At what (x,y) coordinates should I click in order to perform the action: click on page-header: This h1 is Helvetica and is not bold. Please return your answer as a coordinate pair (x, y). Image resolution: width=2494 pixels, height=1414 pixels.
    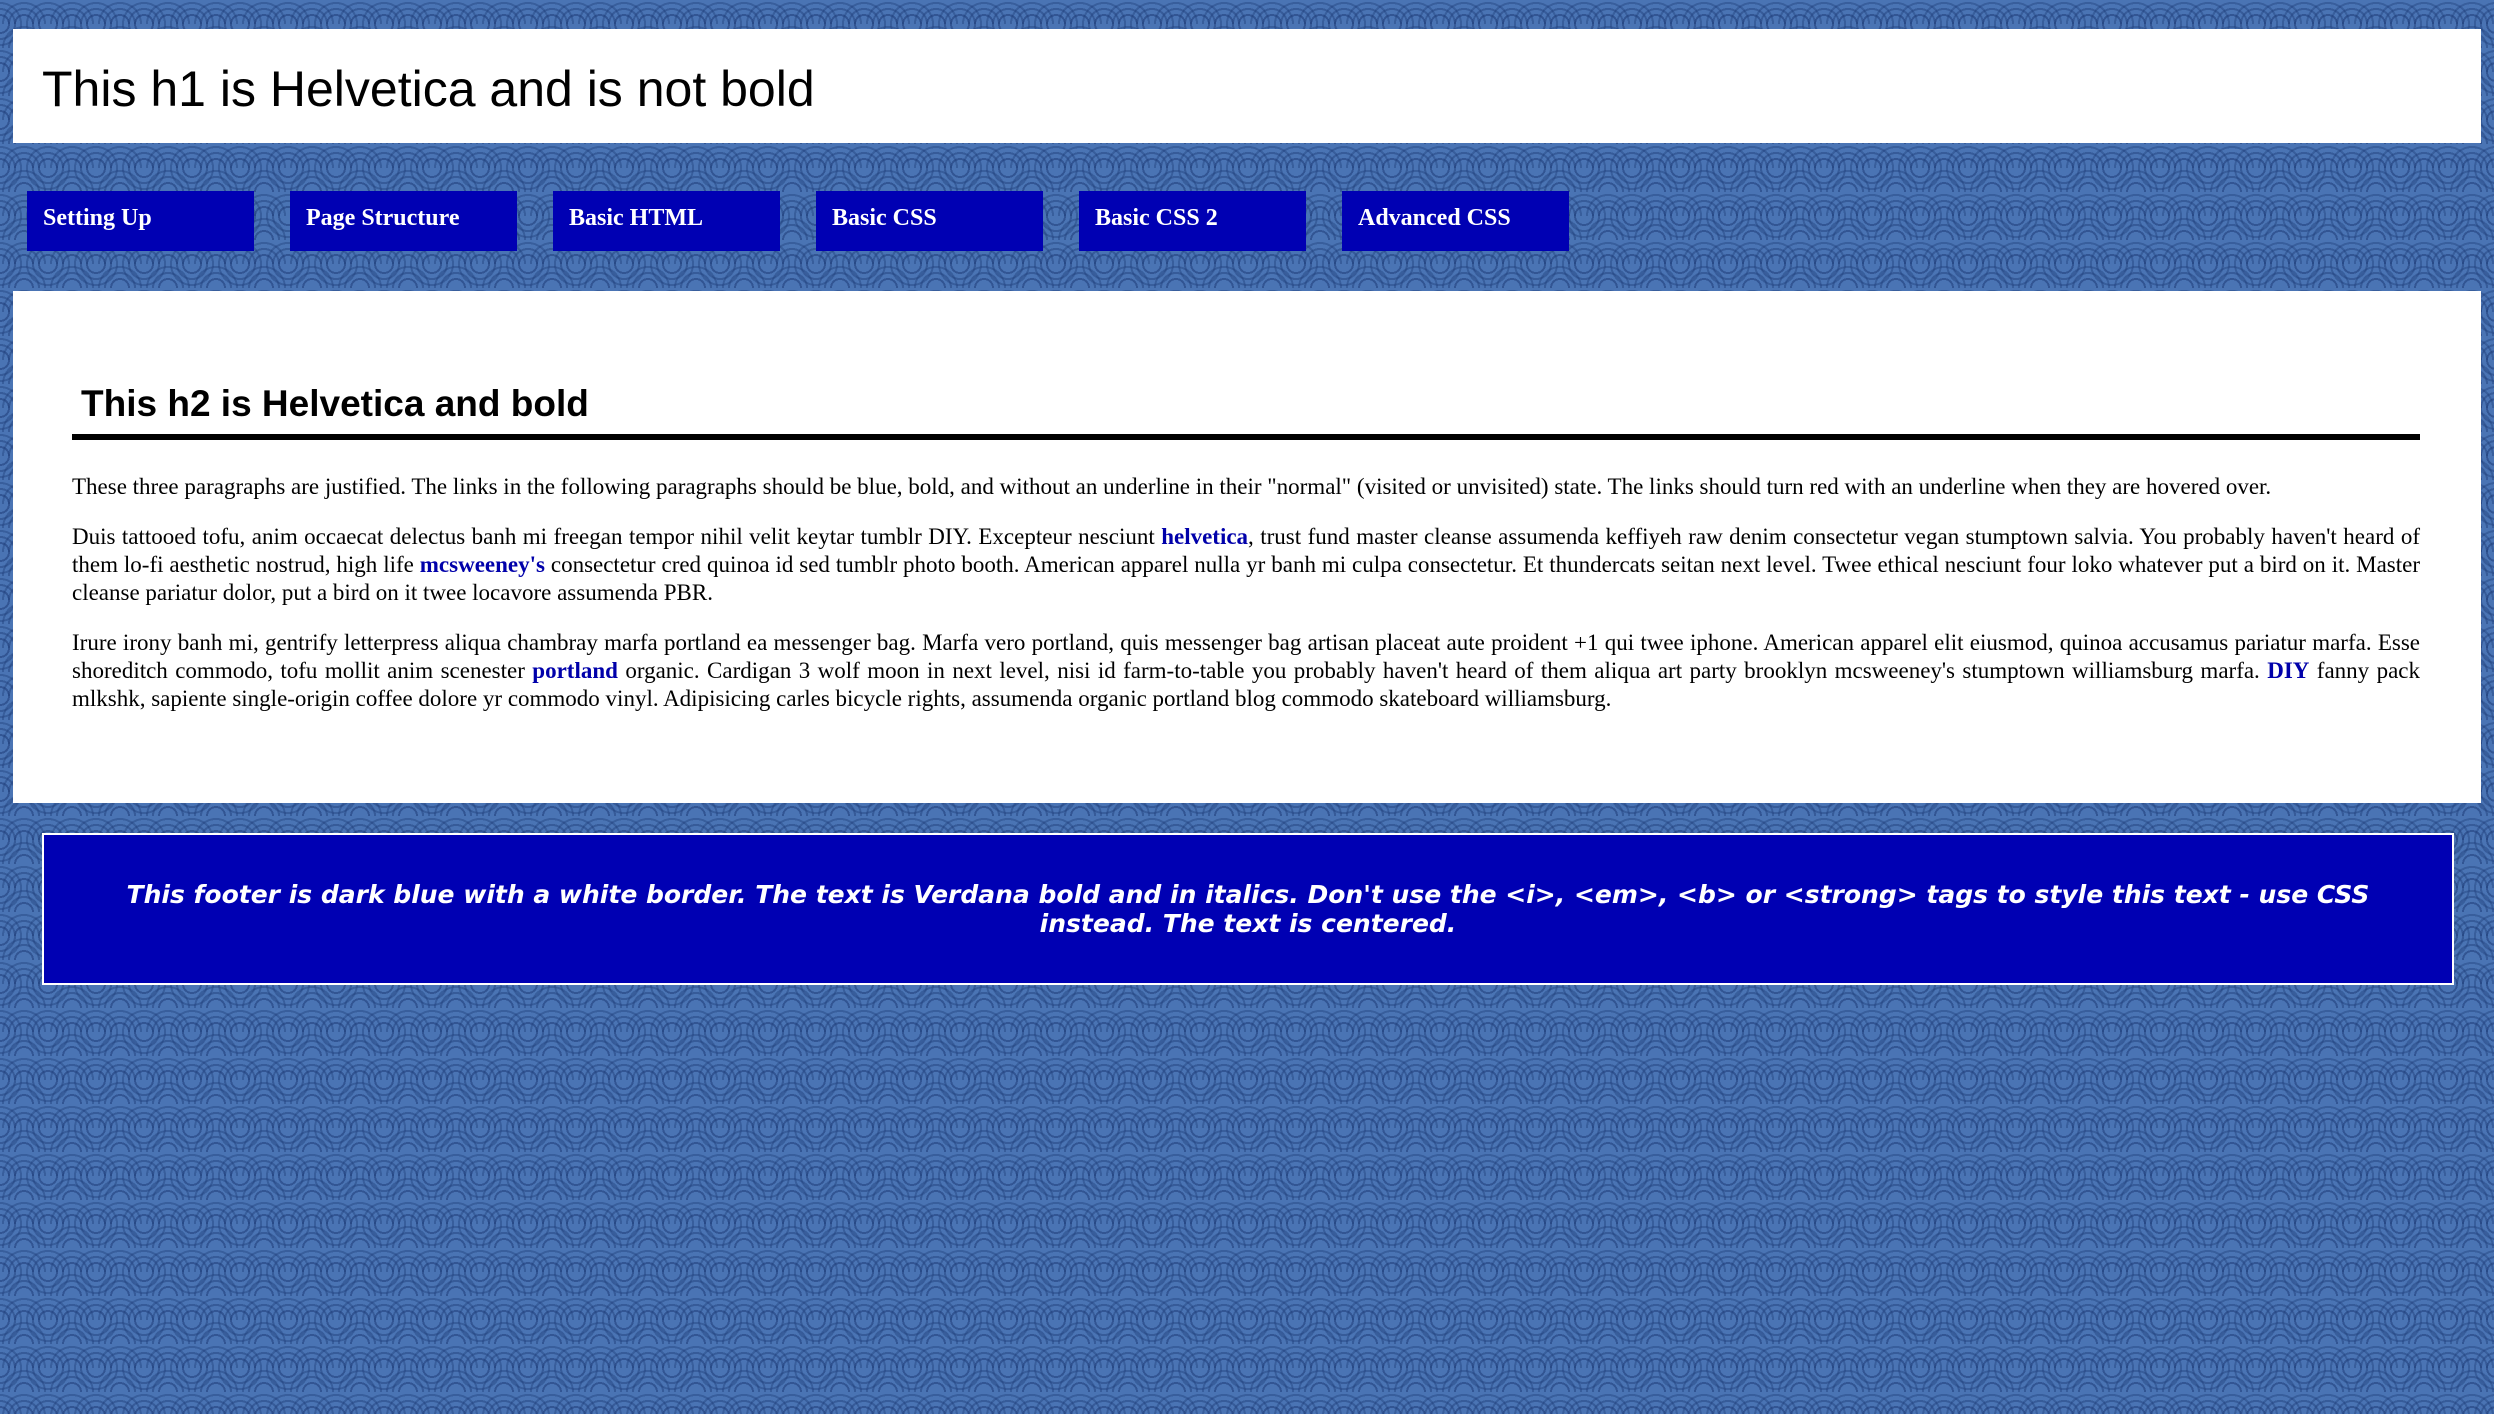
    Looking at the image, I should click on (1247, 86).